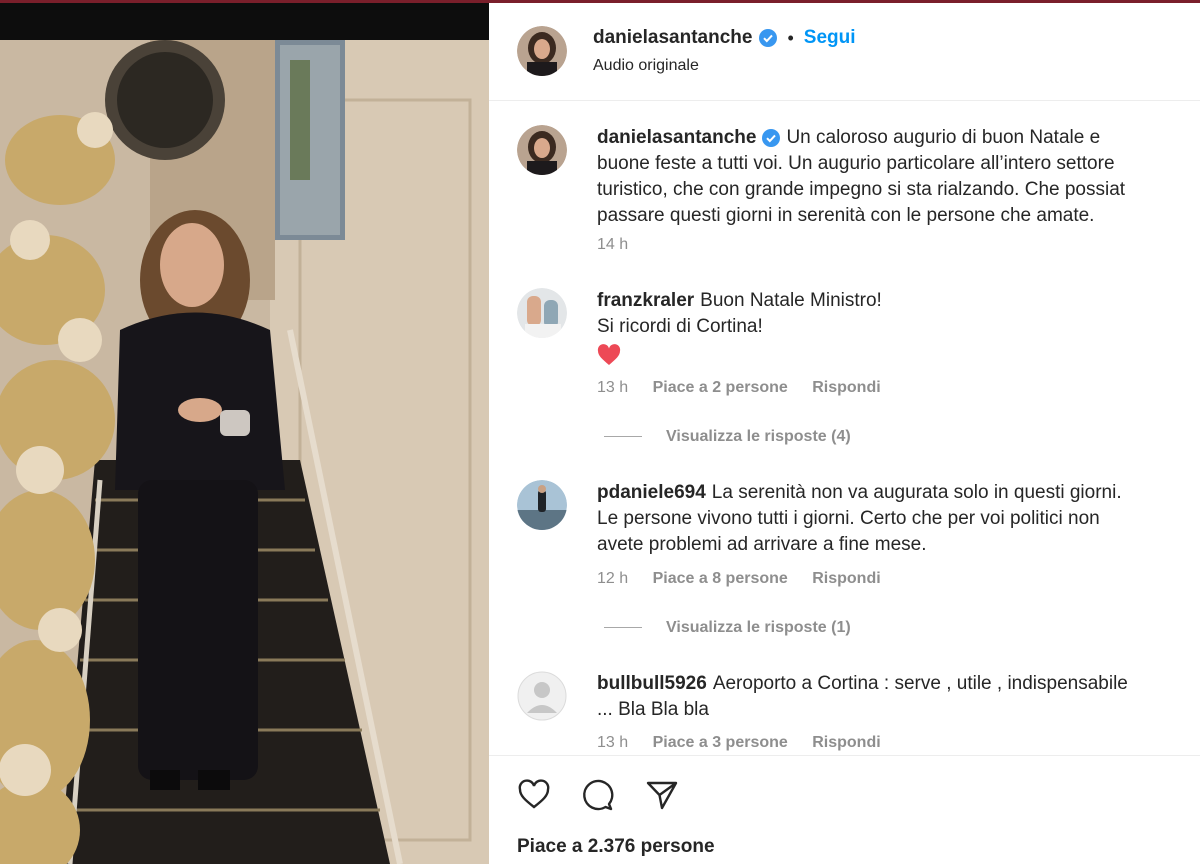 This screenshot has width=1200, height=868. Describe the element at coordinates (651, 492) in the screenshot. I see `username-link: pdaniele694` at that location.